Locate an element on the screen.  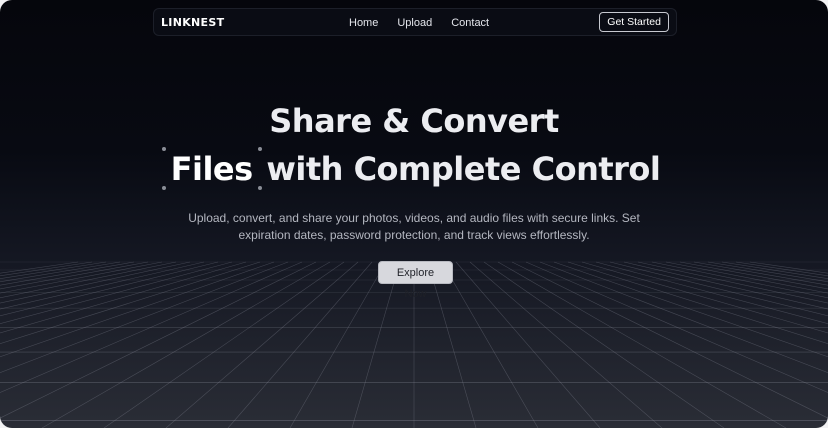
selection-handle-top-right is located at coordinates (259, 149).